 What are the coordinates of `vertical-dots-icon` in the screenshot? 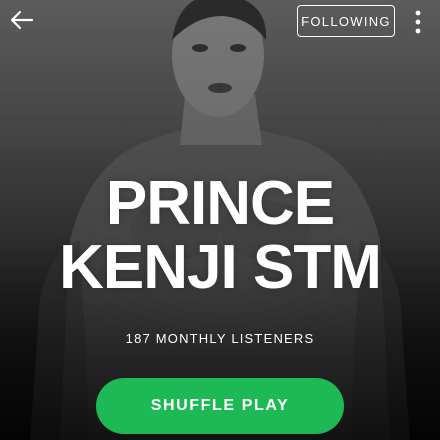 It's located at (418, 22).